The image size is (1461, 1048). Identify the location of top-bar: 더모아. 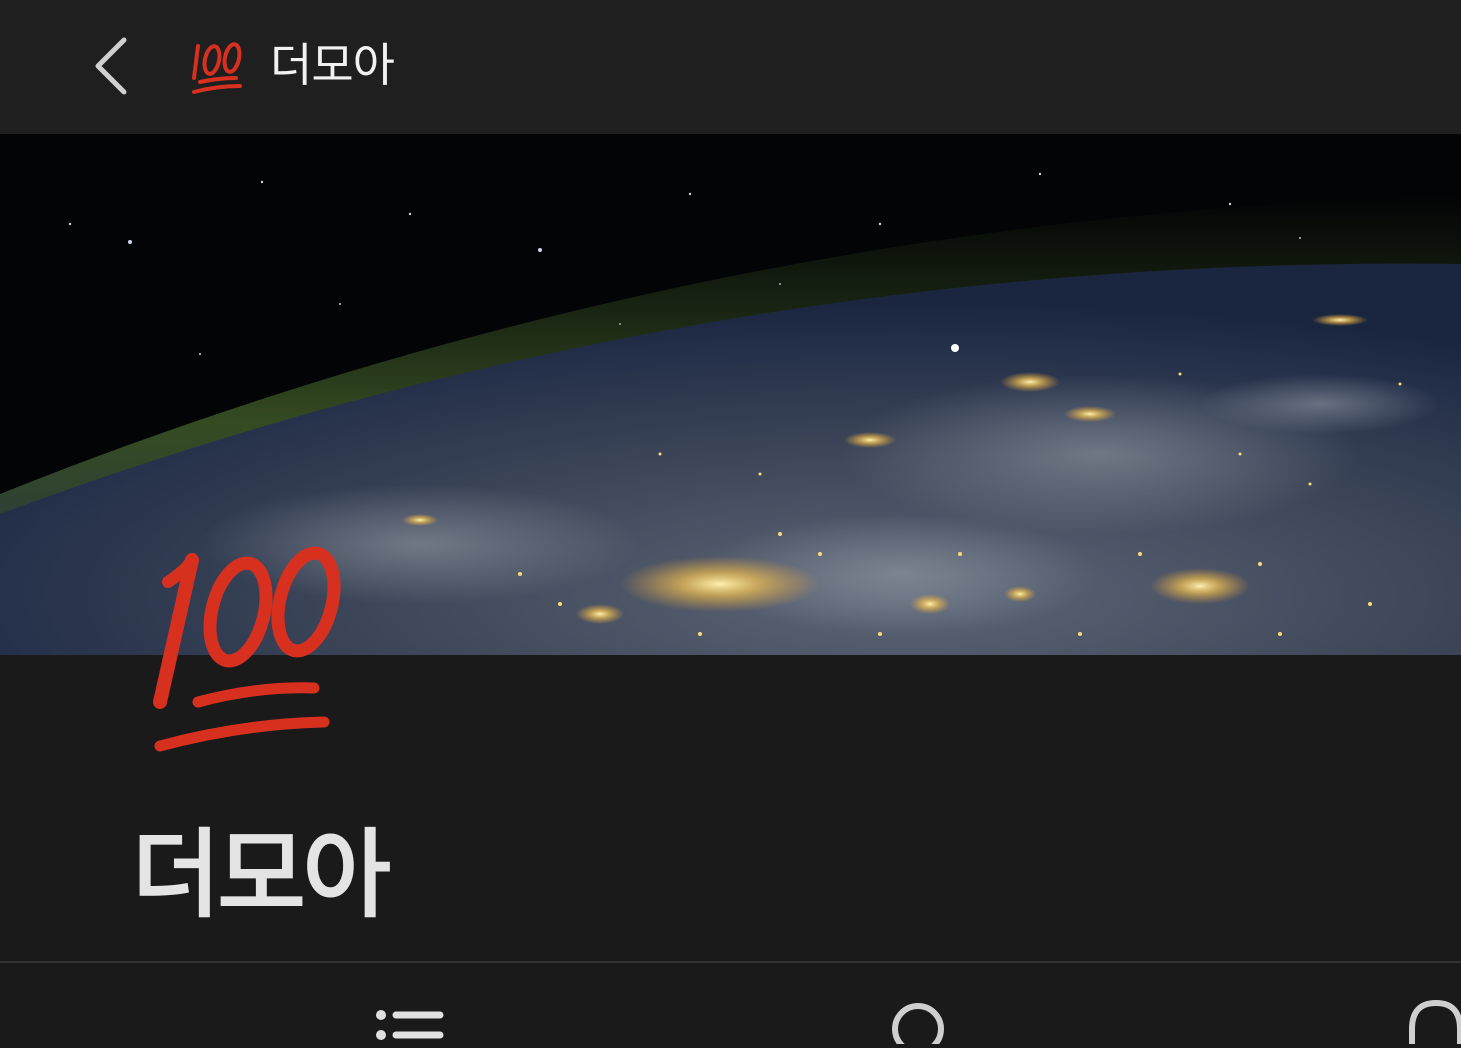
(730, 67).